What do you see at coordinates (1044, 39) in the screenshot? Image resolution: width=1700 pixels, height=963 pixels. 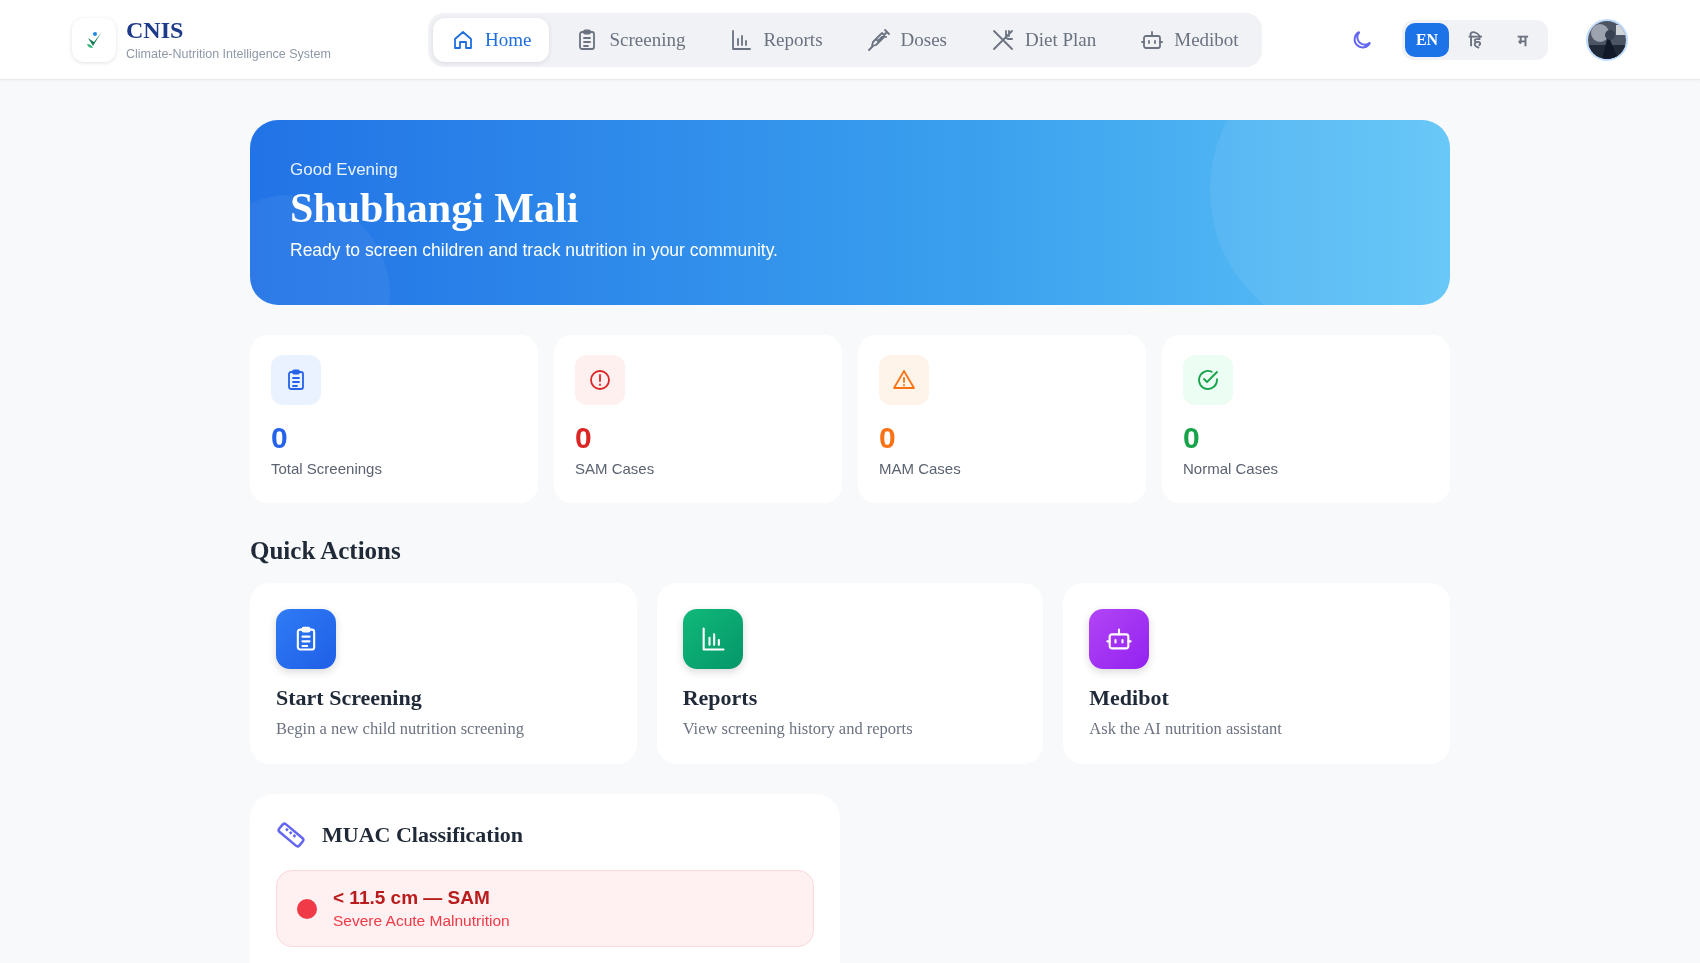 I see `nav-tab: Diet Plan` at bounding box center [1044, 39].